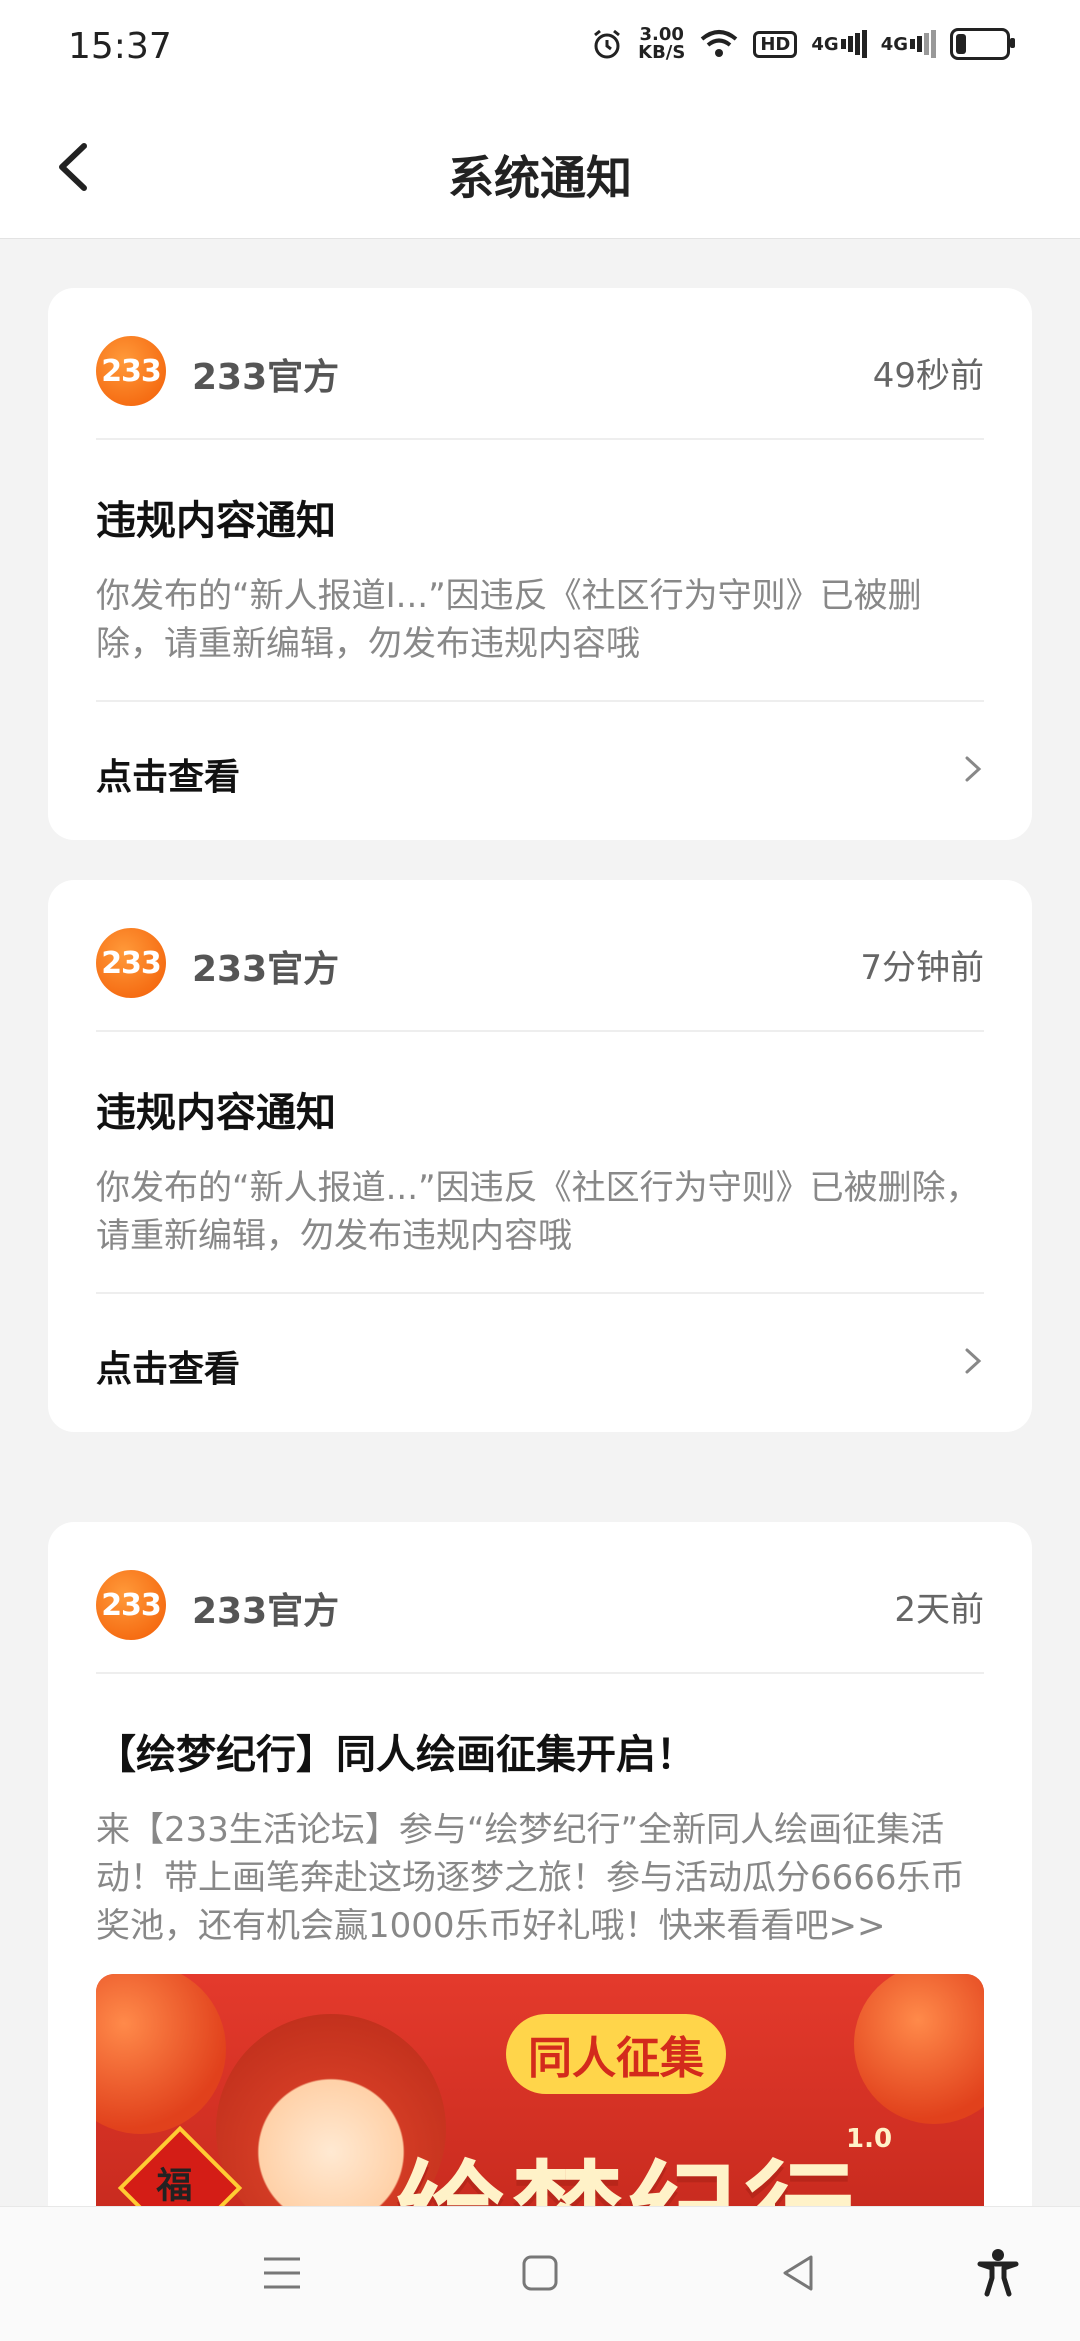 This screenshot has height=2341, width=1080. I want to click on menu-icon, so click(282, 2273).